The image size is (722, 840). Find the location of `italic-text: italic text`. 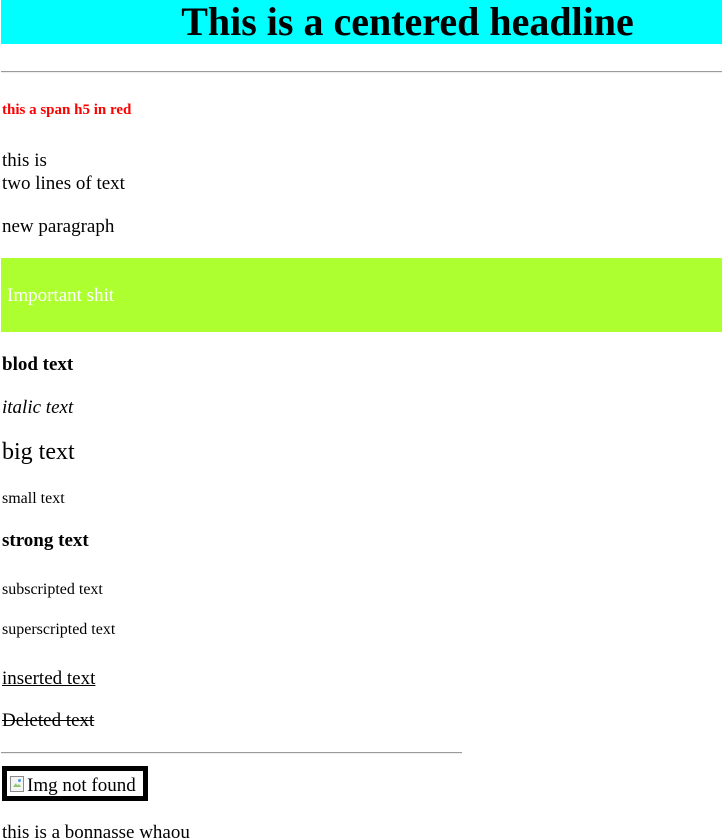

italic-text: italic text is located at coordinates (38, 407).